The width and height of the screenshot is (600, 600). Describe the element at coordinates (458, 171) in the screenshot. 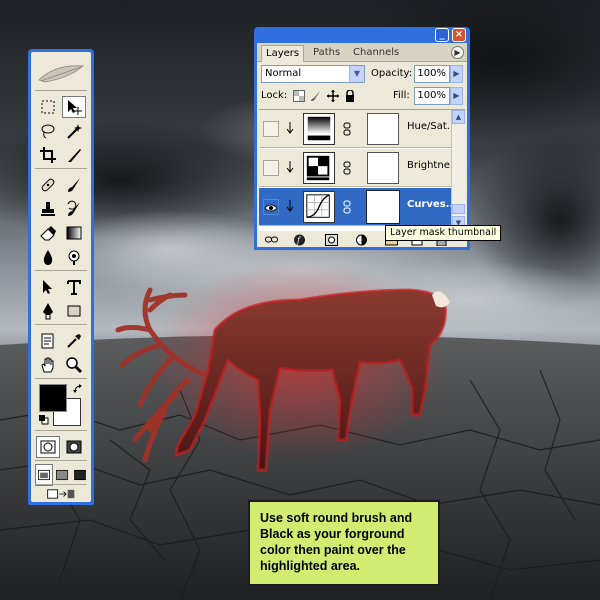

I see `layer-list-scrollbar: ▲ ▼` at that location.